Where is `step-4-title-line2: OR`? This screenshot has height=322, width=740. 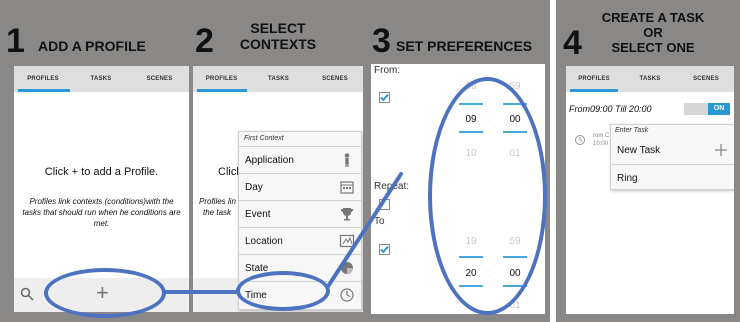
step-4-title-line2: OR is located at coordinates (653, 32).